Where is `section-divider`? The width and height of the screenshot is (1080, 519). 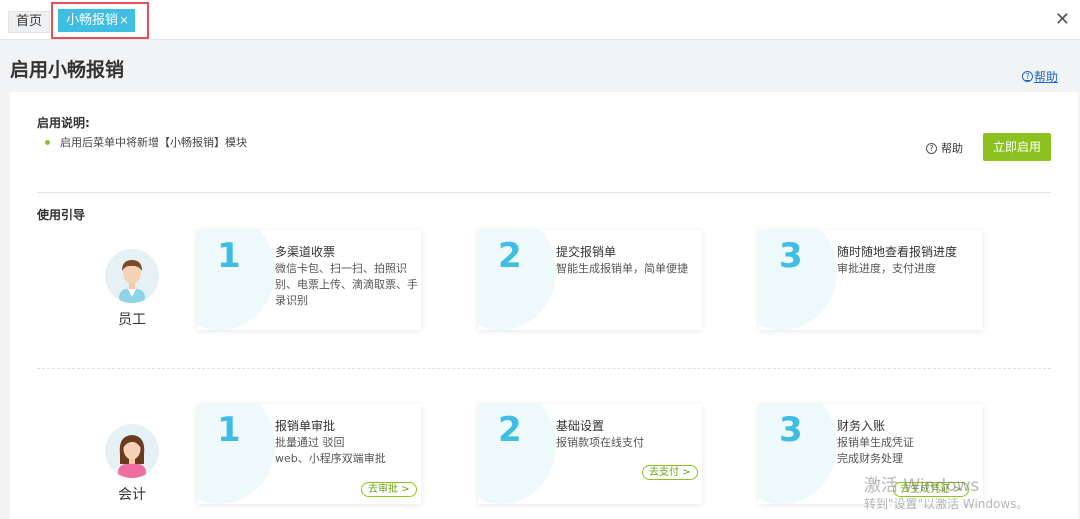 section-divider is located at coordinates (544, 368).